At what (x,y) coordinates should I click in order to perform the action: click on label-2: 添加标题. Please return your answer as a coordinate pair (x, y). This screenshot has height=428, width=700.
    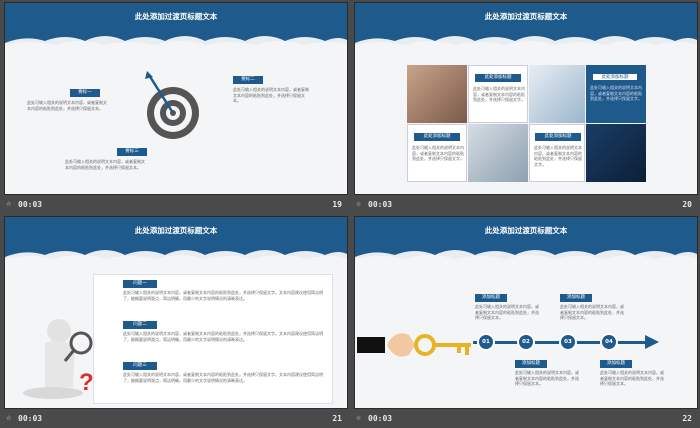
    Looking at the image, I should click on (576, 298).